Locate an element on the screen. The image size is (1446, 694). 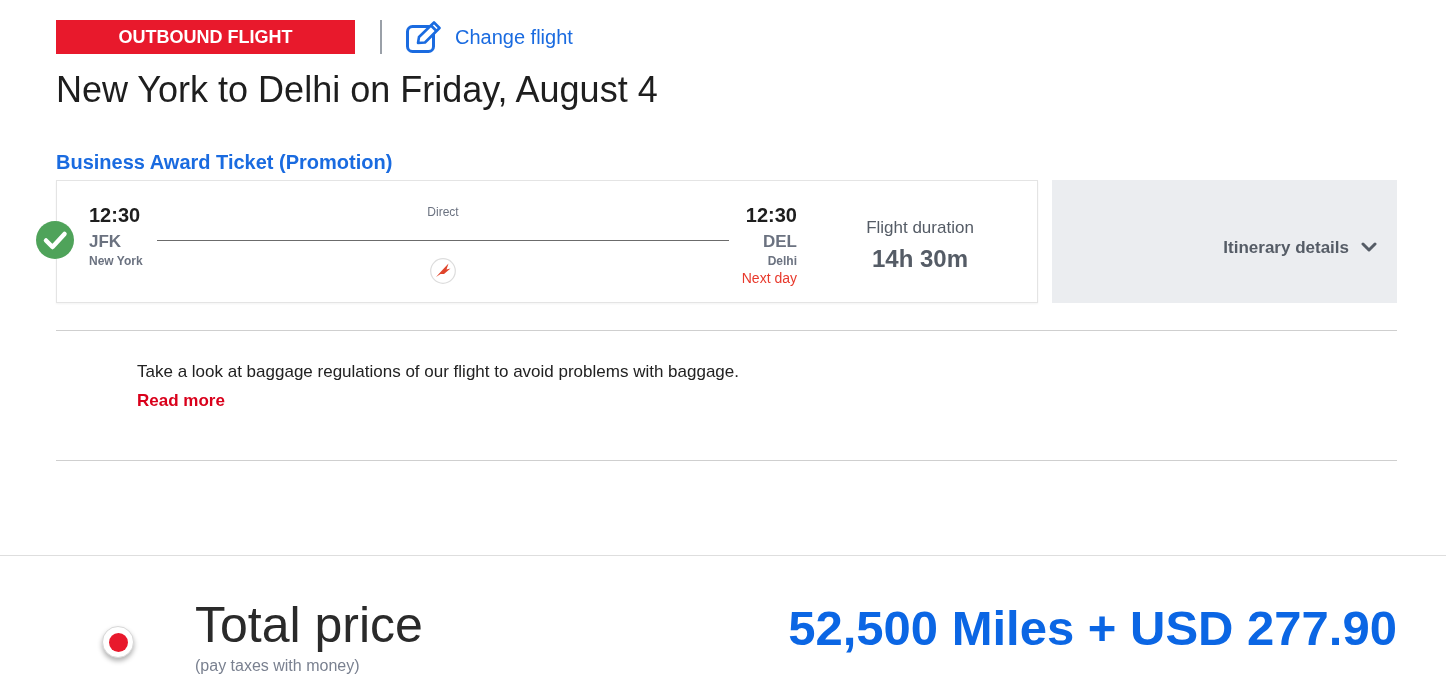
departure-city: New York is located at coordinates (116, 261).